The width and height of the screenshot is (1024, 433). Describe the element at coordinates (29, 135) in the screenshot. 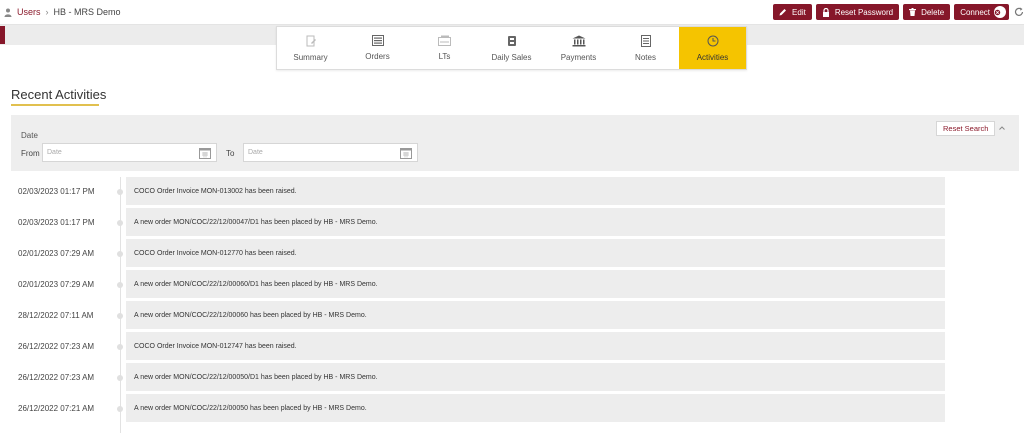

I see `date-filter-label: Date` at that location.